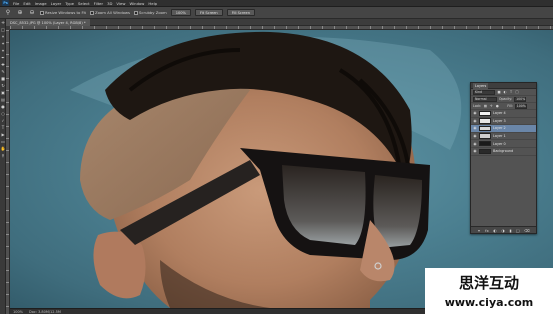  What do you see at coordinates (499, 128) in the screenshot?
I see `layer-name: Layer 2` at bounding box center [499, 128].